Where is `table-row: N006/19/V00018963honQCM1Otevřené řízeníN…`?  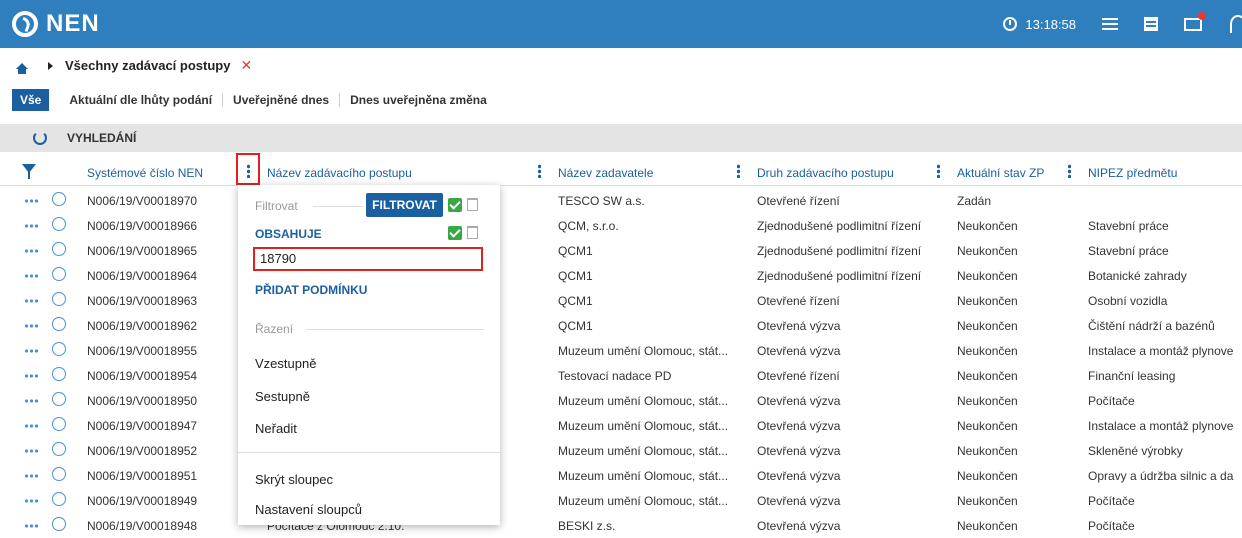
table-row: N006/19/V00018963honQCM1Otevřené řízeníN… is located at coordinates (621, 300).